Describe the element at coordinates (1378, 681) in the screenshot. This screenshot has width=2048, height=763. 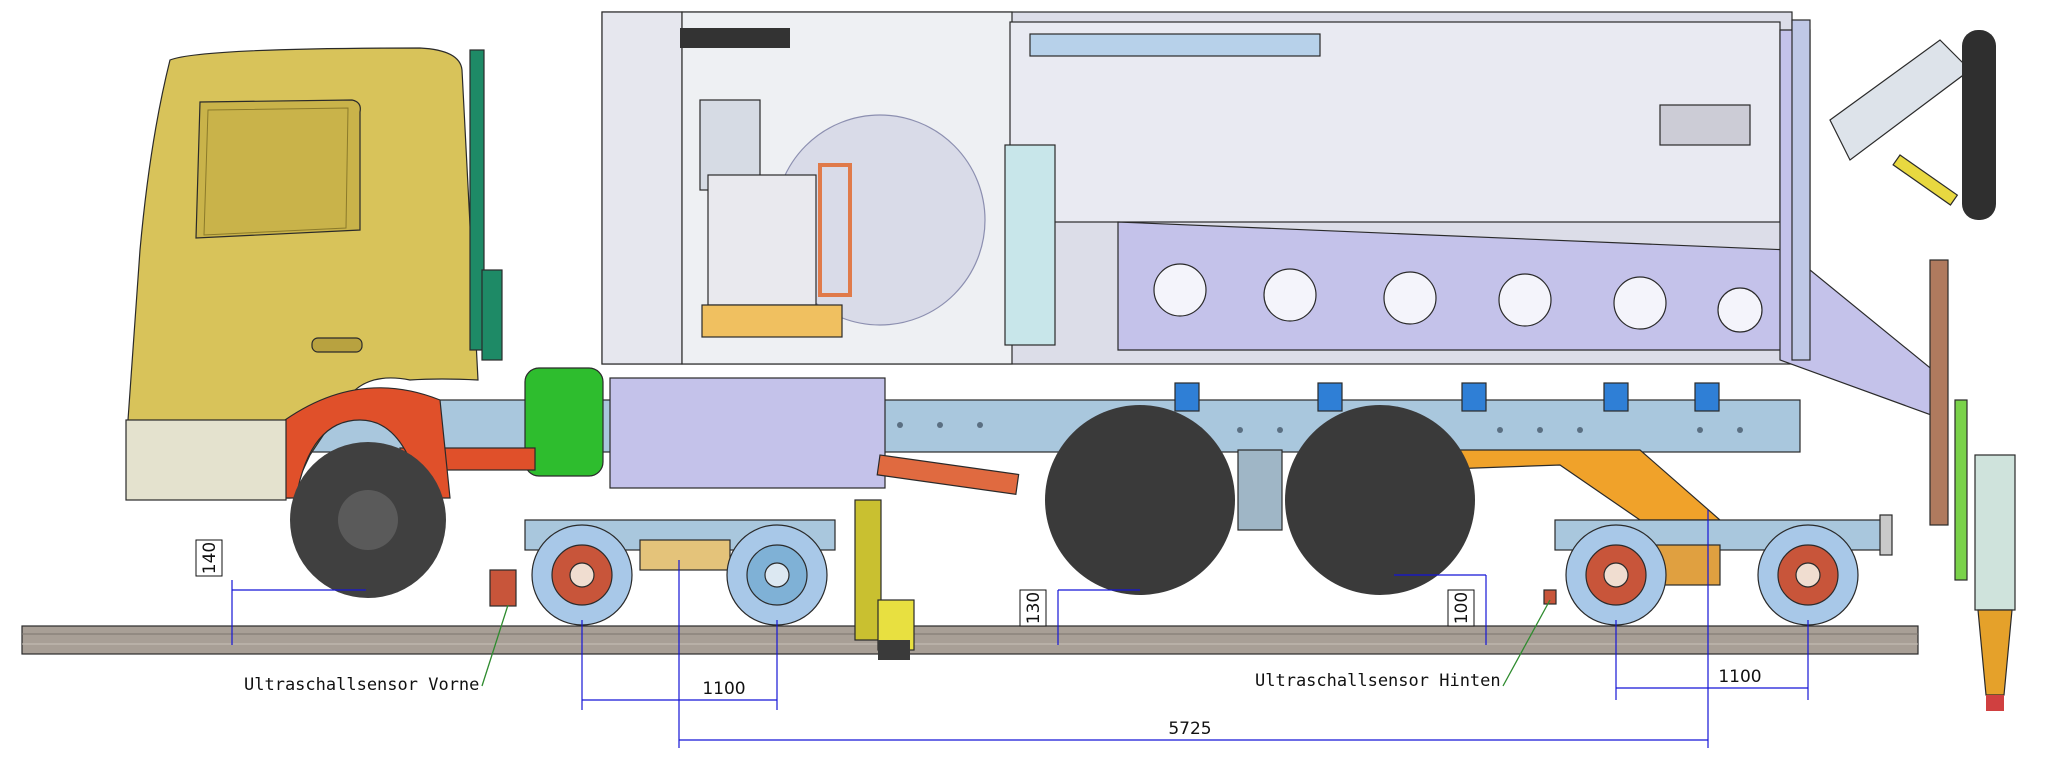
I see `sensor-rear-label: Ultraschallsensor Hinten` at that location.